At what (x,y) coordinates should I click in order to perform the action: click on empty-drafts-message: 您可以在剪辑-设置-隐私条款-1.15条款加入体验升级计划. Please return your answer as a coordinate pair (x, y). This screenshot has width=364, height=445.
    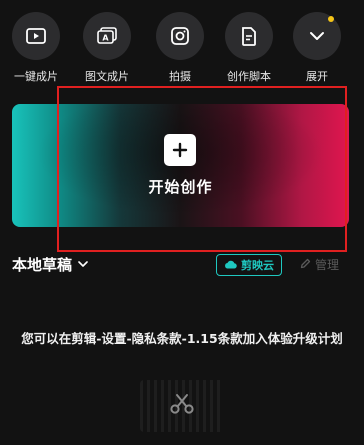
    Looking at the image, I should click on (182, 338).